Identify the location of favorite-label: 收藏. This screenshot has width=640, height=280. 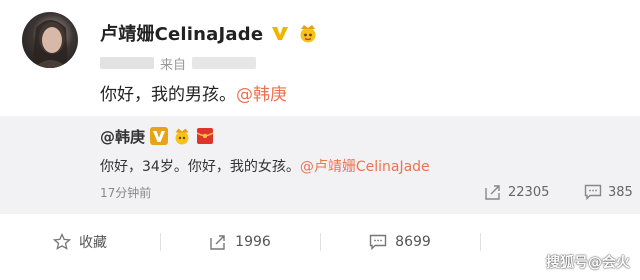
(93, 243).